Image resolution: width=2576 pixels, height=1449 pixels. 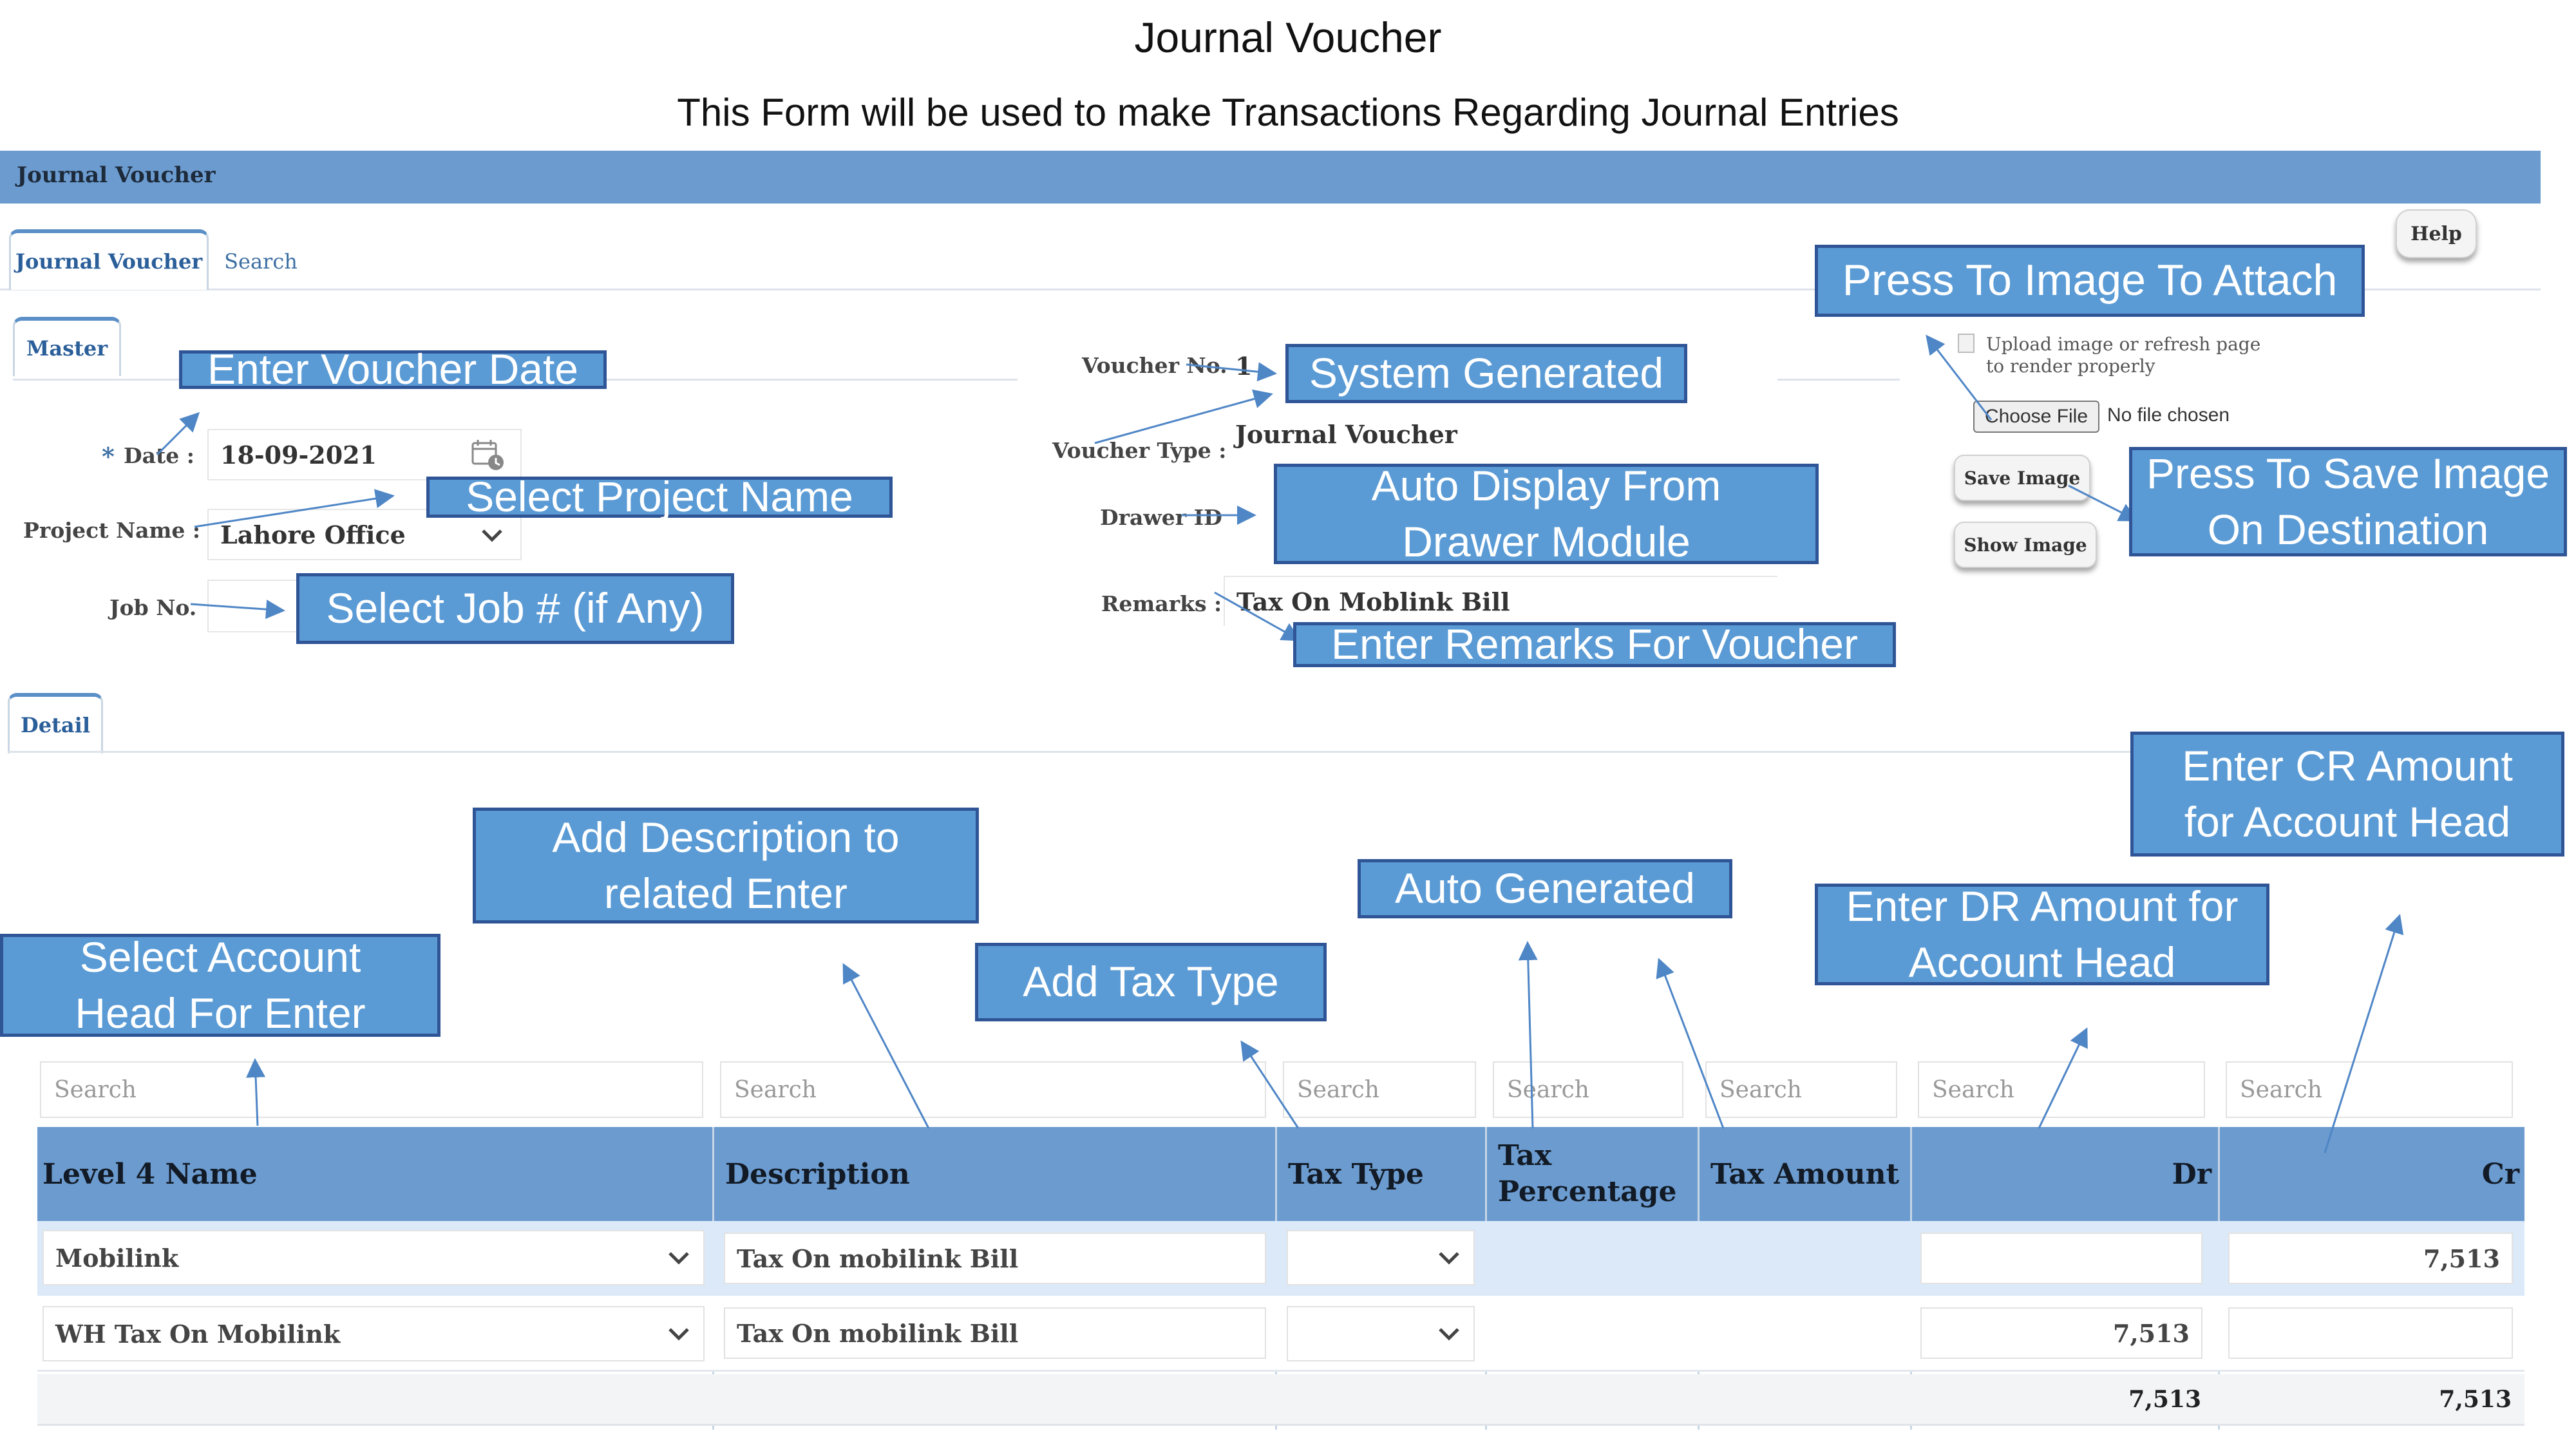 What do you see at coordinates (1486, 373) in the screenshot?
I see `annotation-system-generated: System Generated` at bounding box center [1486, 373].